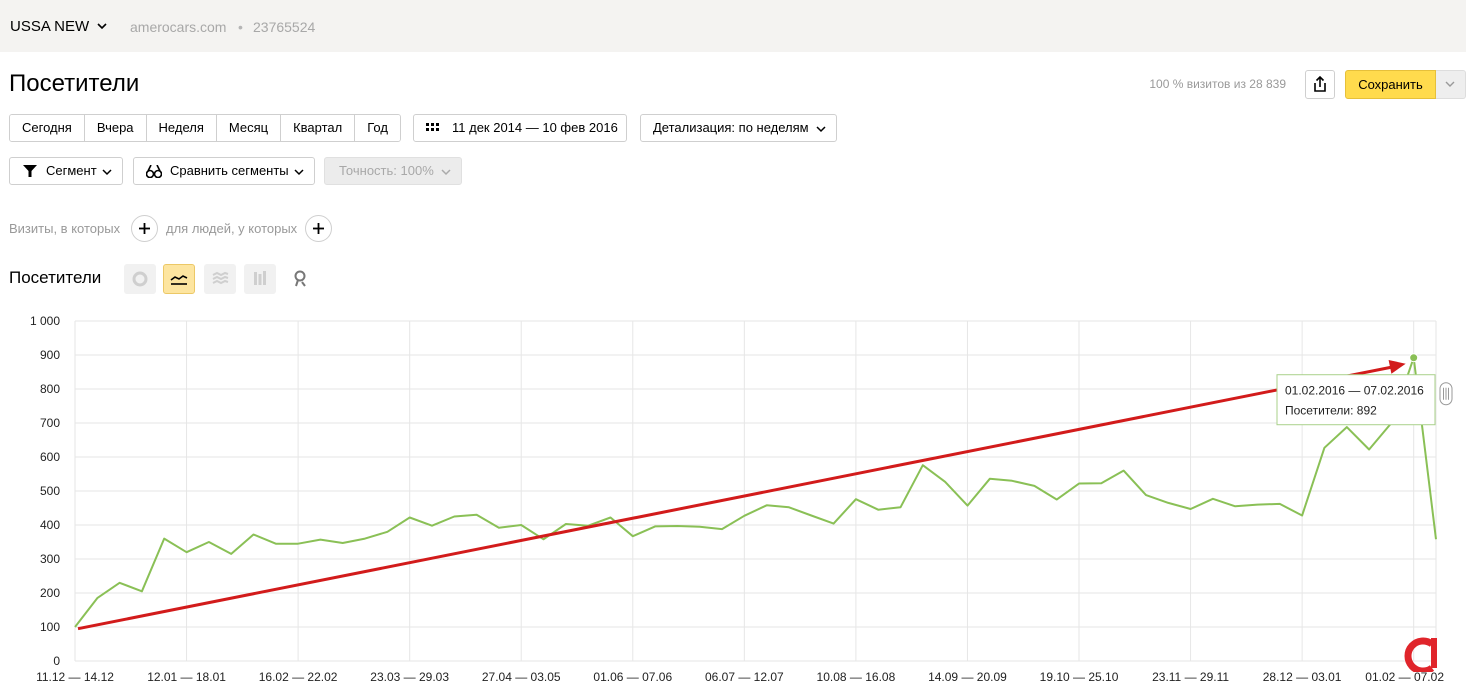  What do you see at coordinates (50, 389) in the screenshot?
I see `y-tick-label: 800` at bounding box center [50, 389].